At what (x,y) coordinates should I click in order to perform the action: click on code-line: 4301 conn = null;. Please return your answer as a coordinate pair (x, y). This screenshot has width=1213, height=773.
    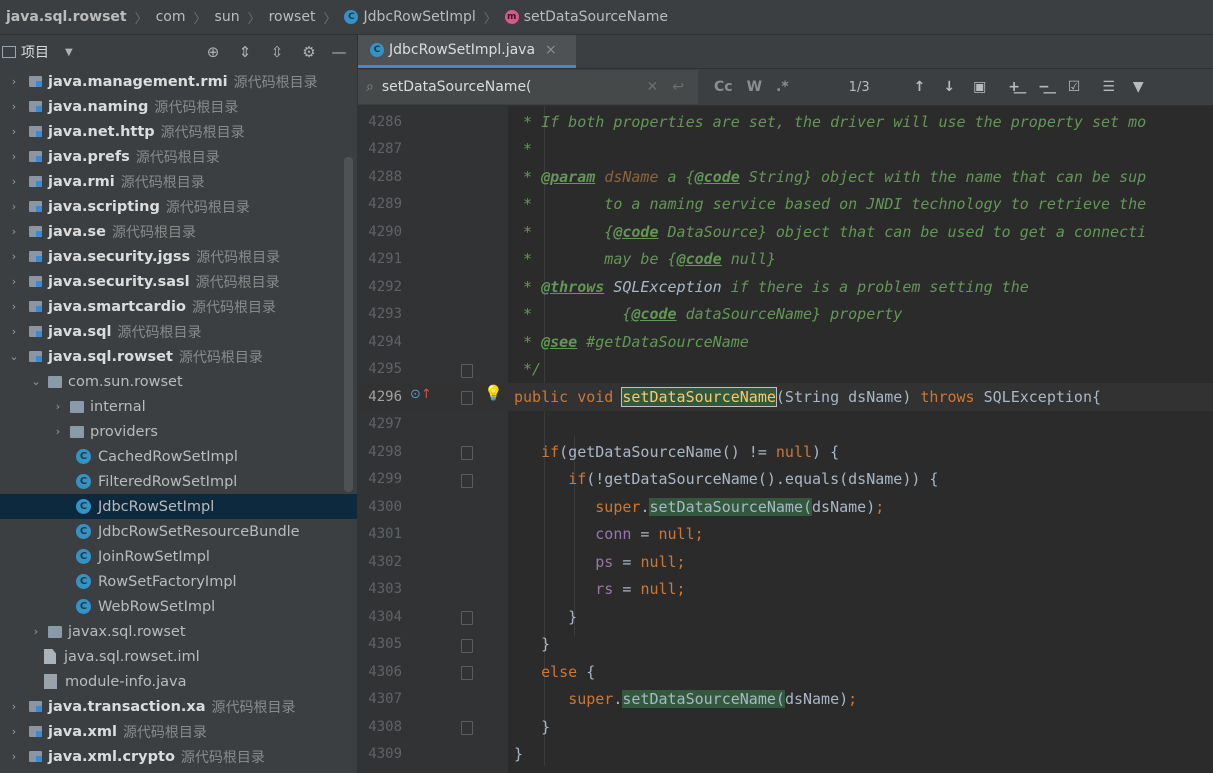
    Looking at the image, I should click on (785, 535).